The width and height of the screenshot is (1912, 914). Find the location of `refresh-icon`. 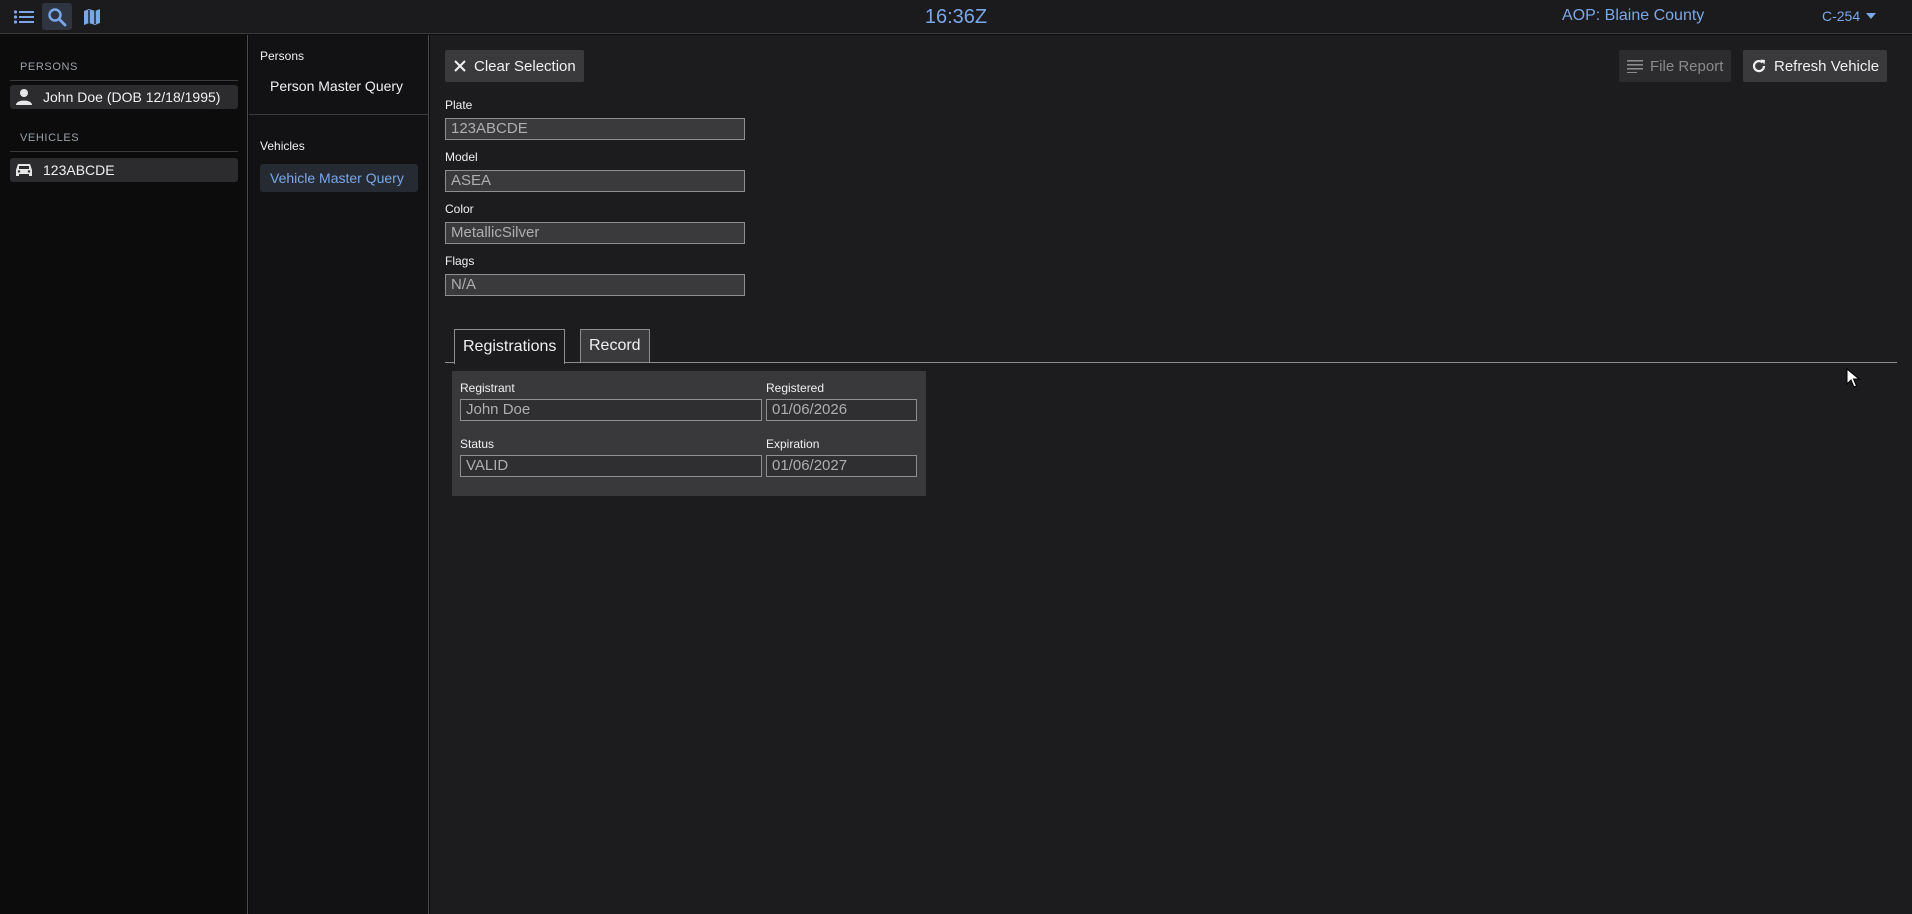

refresh-icon is located at coordinates (1759, 66).